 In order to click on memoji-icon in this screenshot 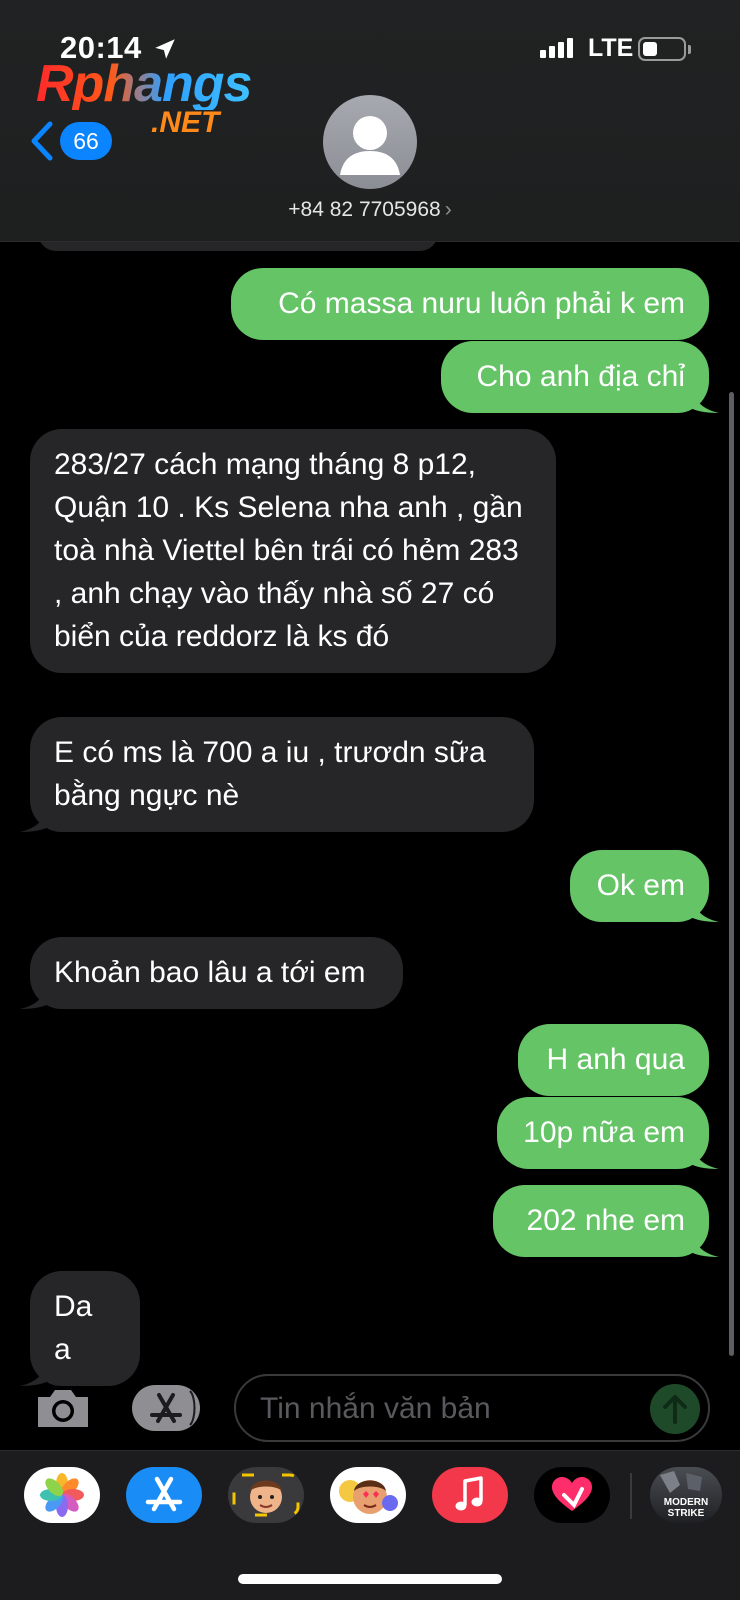, I will do `click(266, 1495)`.